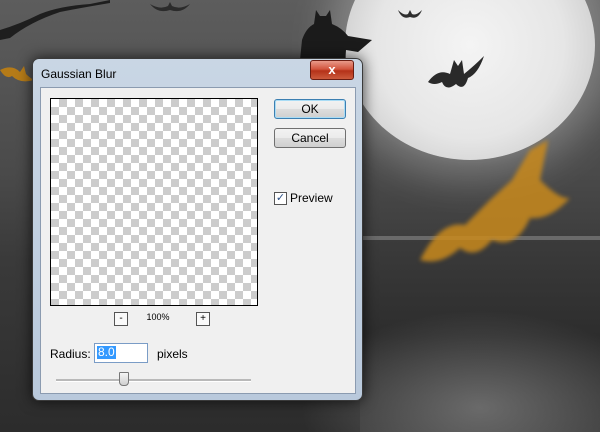 The image size is (600, 432). What do you see at coordinates (55, 20) in the screenshot?
I see `tree-branch` at bounding box center [55, 20].